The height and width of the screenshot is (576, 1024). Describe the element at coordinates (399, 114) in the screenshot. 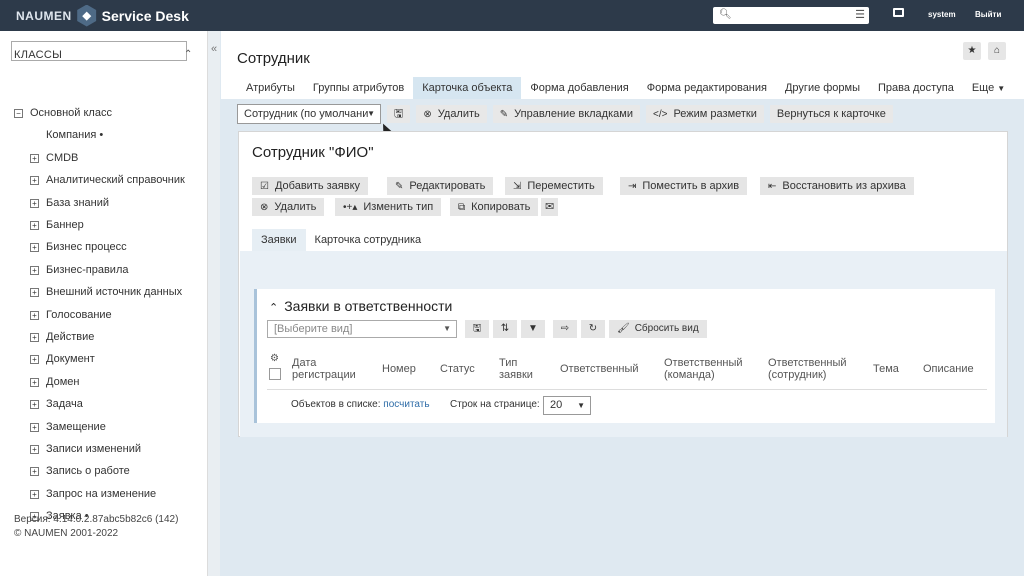

I see `save-button: 🖫` at that location.